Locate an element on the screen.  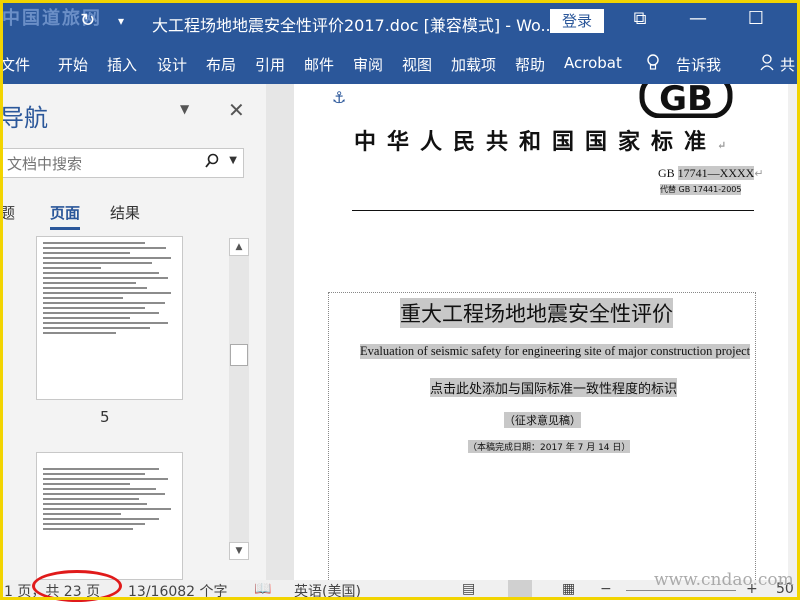
tab-help: 帮助 is located at coordinates (530, 64).